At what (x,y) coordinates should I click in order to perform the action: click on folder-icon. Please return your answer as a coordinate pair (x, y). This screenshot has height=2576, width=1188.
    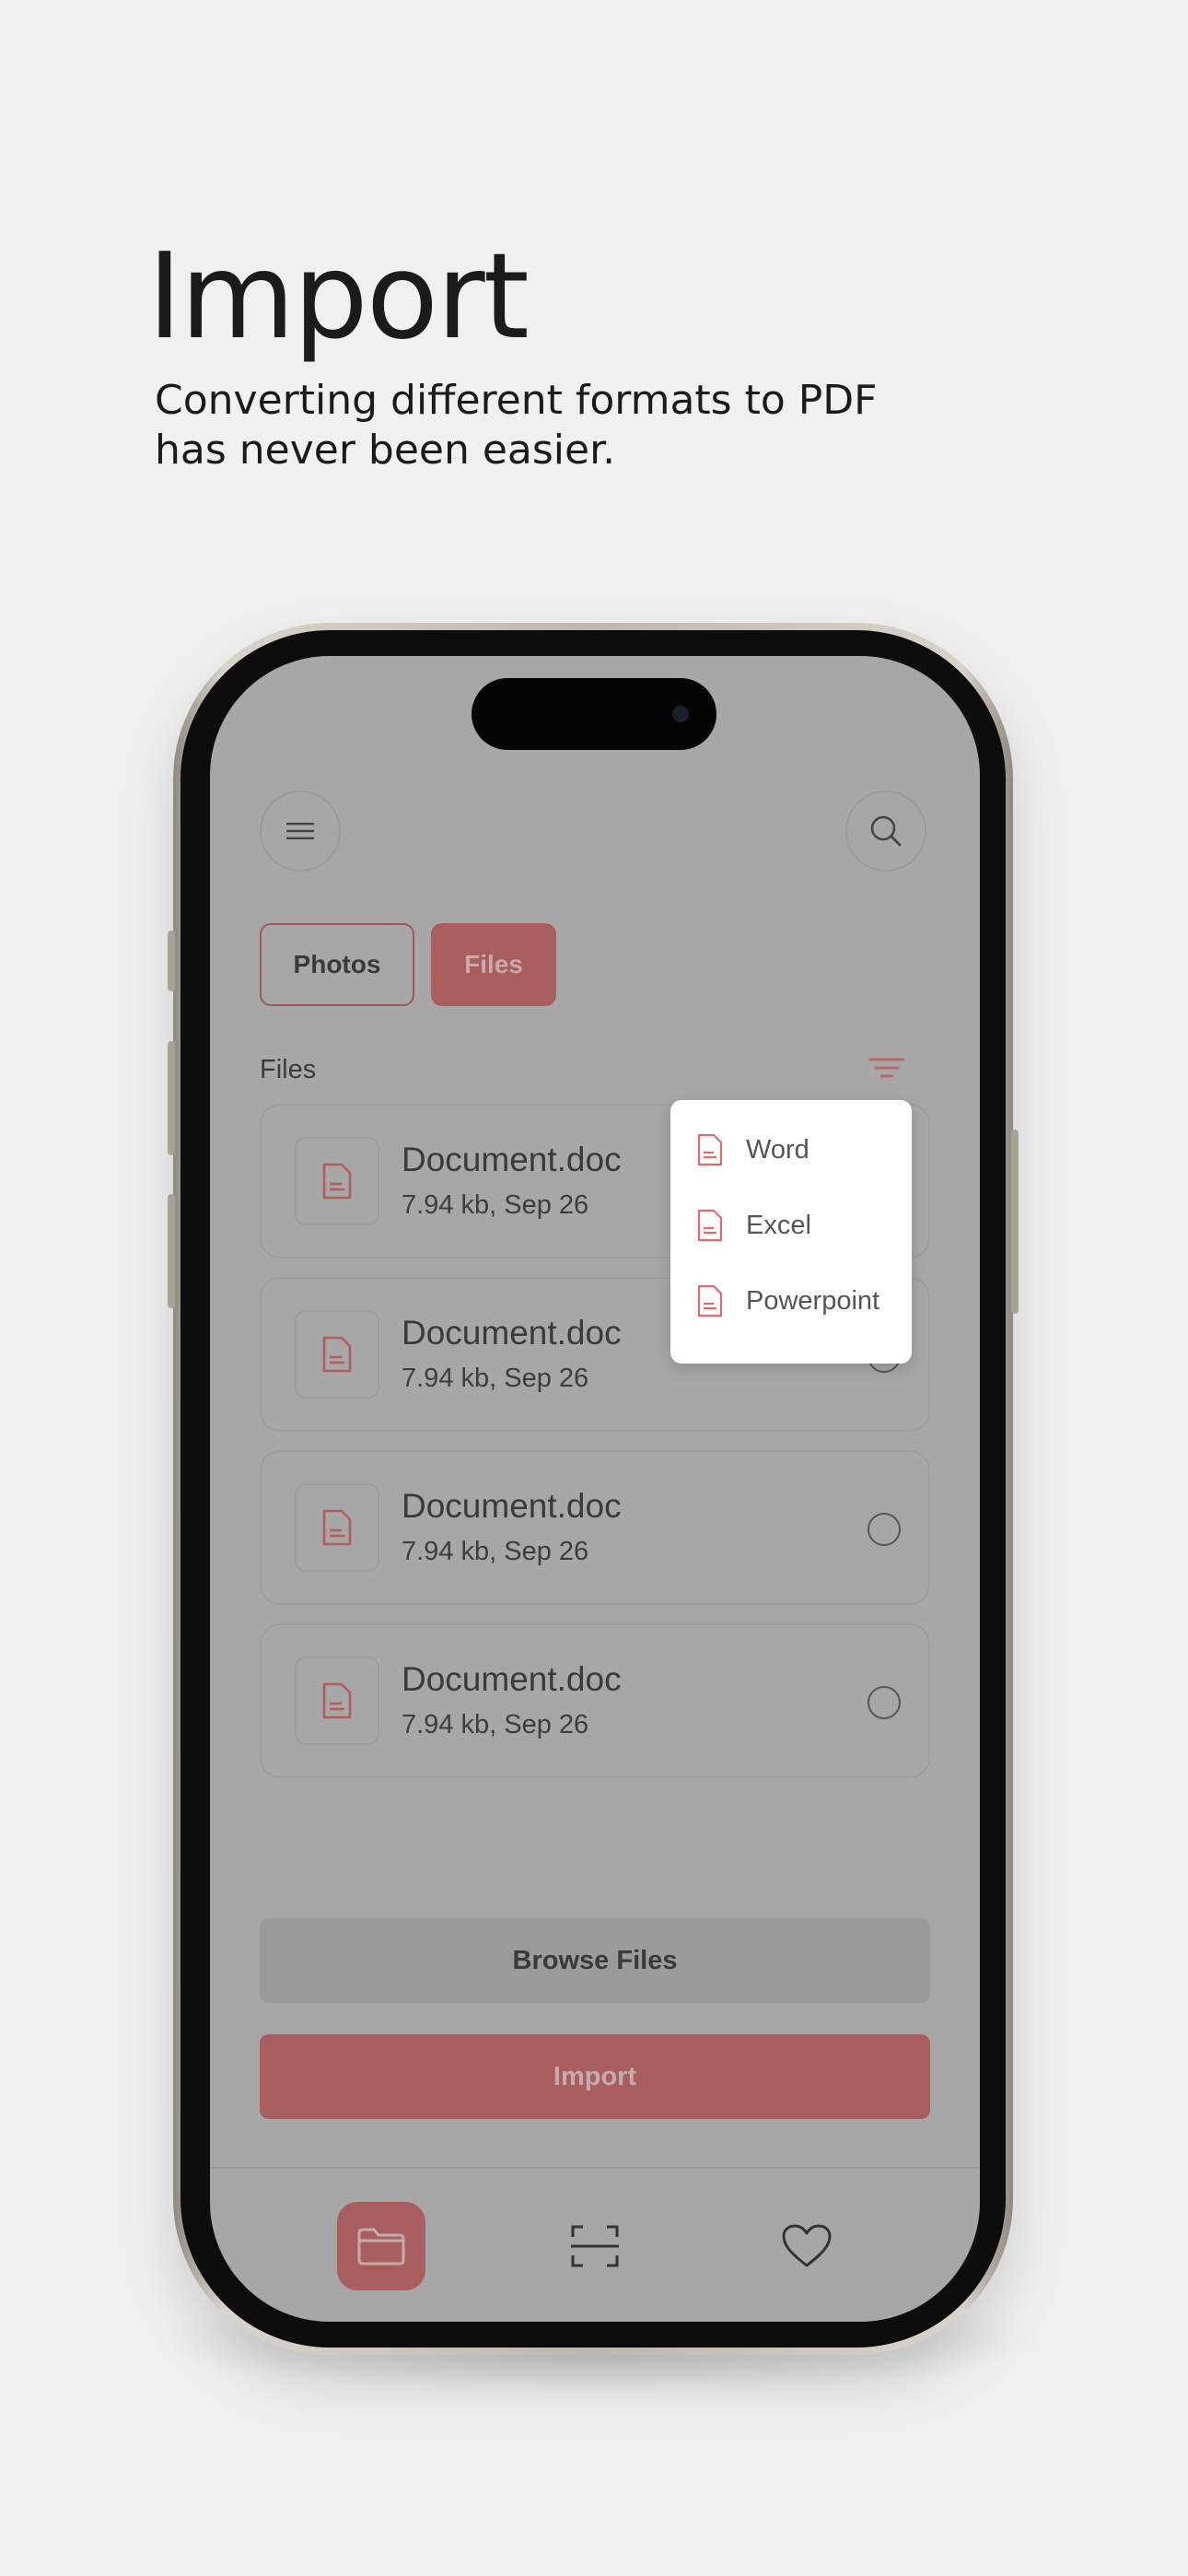
    Looking at the image, I should click on (381, 2247).